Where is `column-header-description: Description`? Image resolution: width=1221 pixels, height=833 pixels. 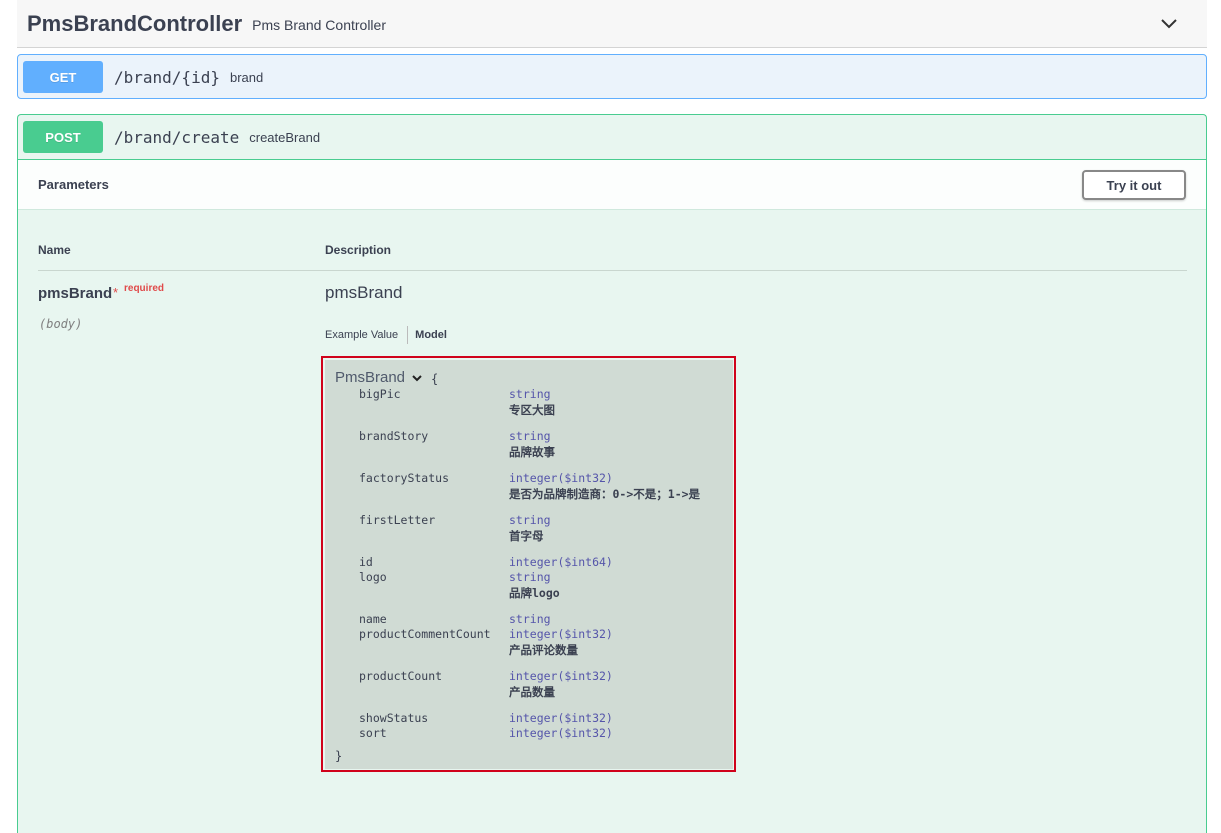
column-header-description: Description is located at coordinates (358, 250).